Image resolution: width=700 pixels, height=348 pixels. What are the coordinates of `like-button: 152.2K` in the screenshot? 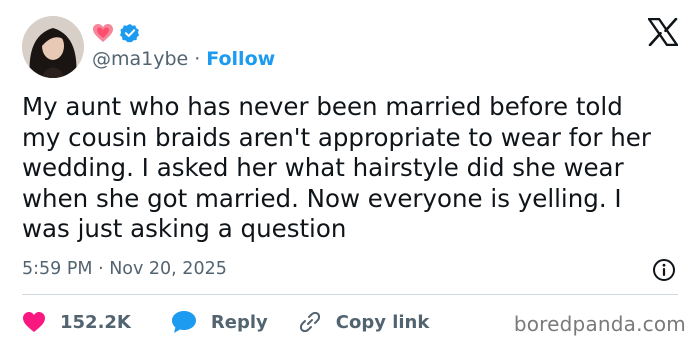 It's located at (76, 322).